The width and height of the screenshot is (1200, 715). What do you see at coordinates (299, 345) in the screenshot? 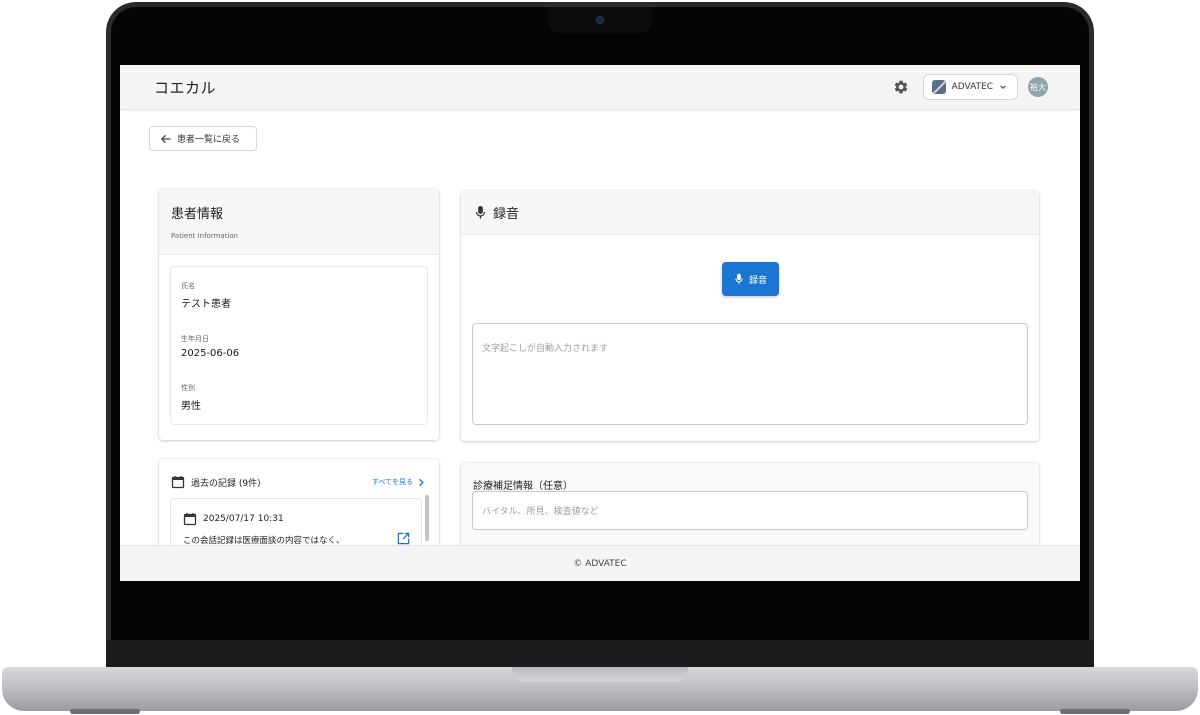
I see `patient-info-fields: 氏名 テスト患者 生年月日 2025-06-06 性別 男性` at bounding box center [299, 345].